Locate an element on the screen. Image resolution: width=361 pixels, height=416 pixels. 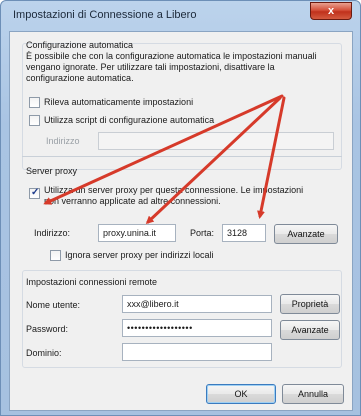
title-bar: Impostazioni di Connessione a Libero x is located at coordinates (180, 15).